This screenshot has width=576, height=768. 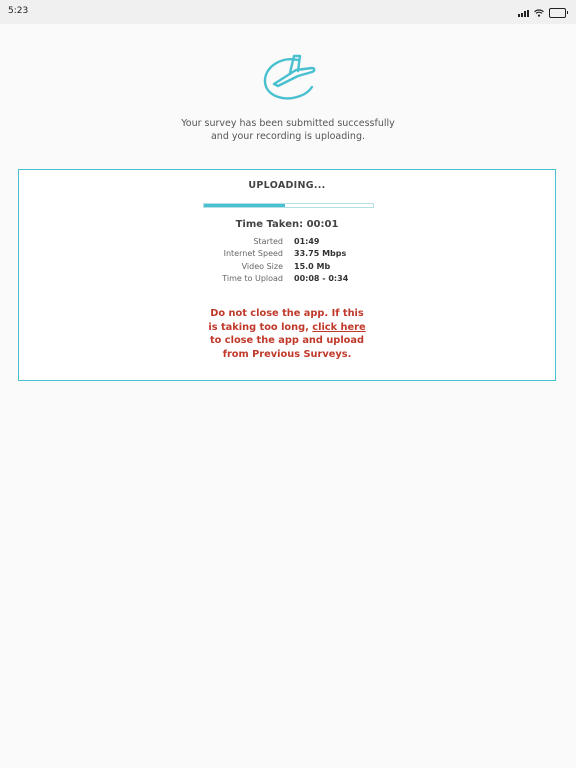 I want to click on stat-label: Internet Speed, so click(x=253, y=254).